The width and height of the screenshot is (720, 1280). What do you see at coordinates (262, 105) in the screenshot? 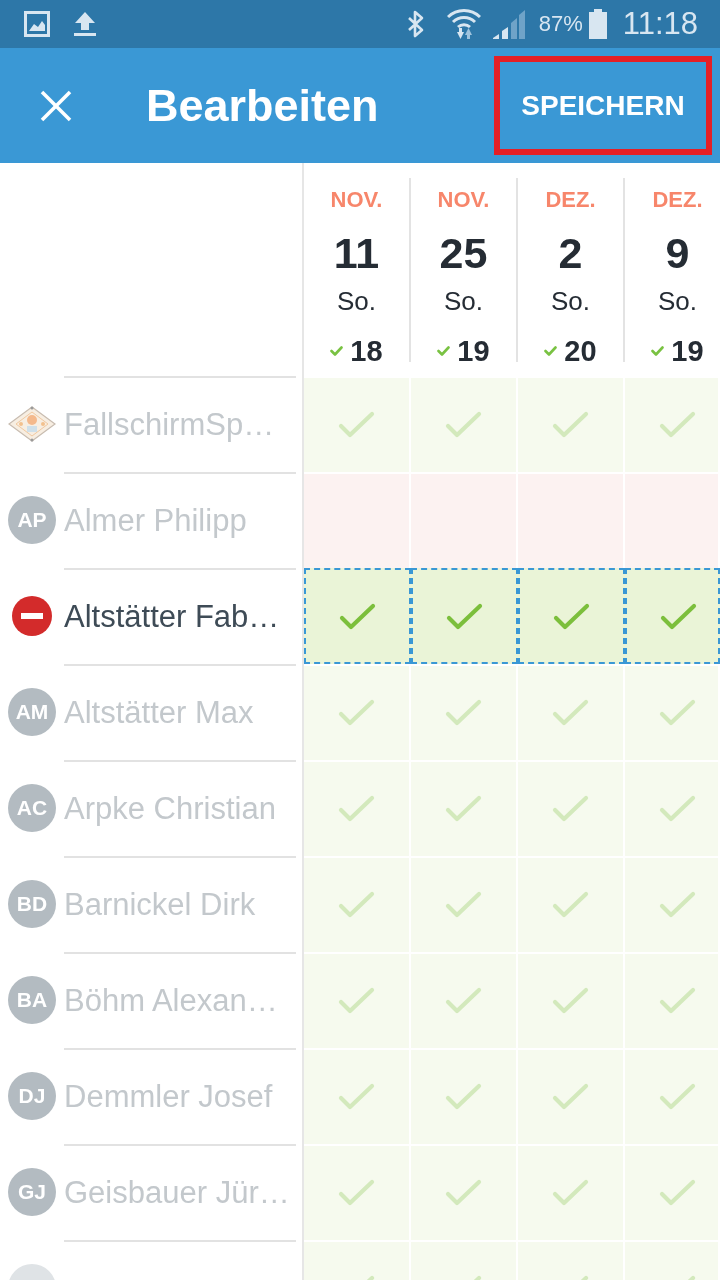
I see `screen-title: Bearbeiten` at bounding box center [262, 105].